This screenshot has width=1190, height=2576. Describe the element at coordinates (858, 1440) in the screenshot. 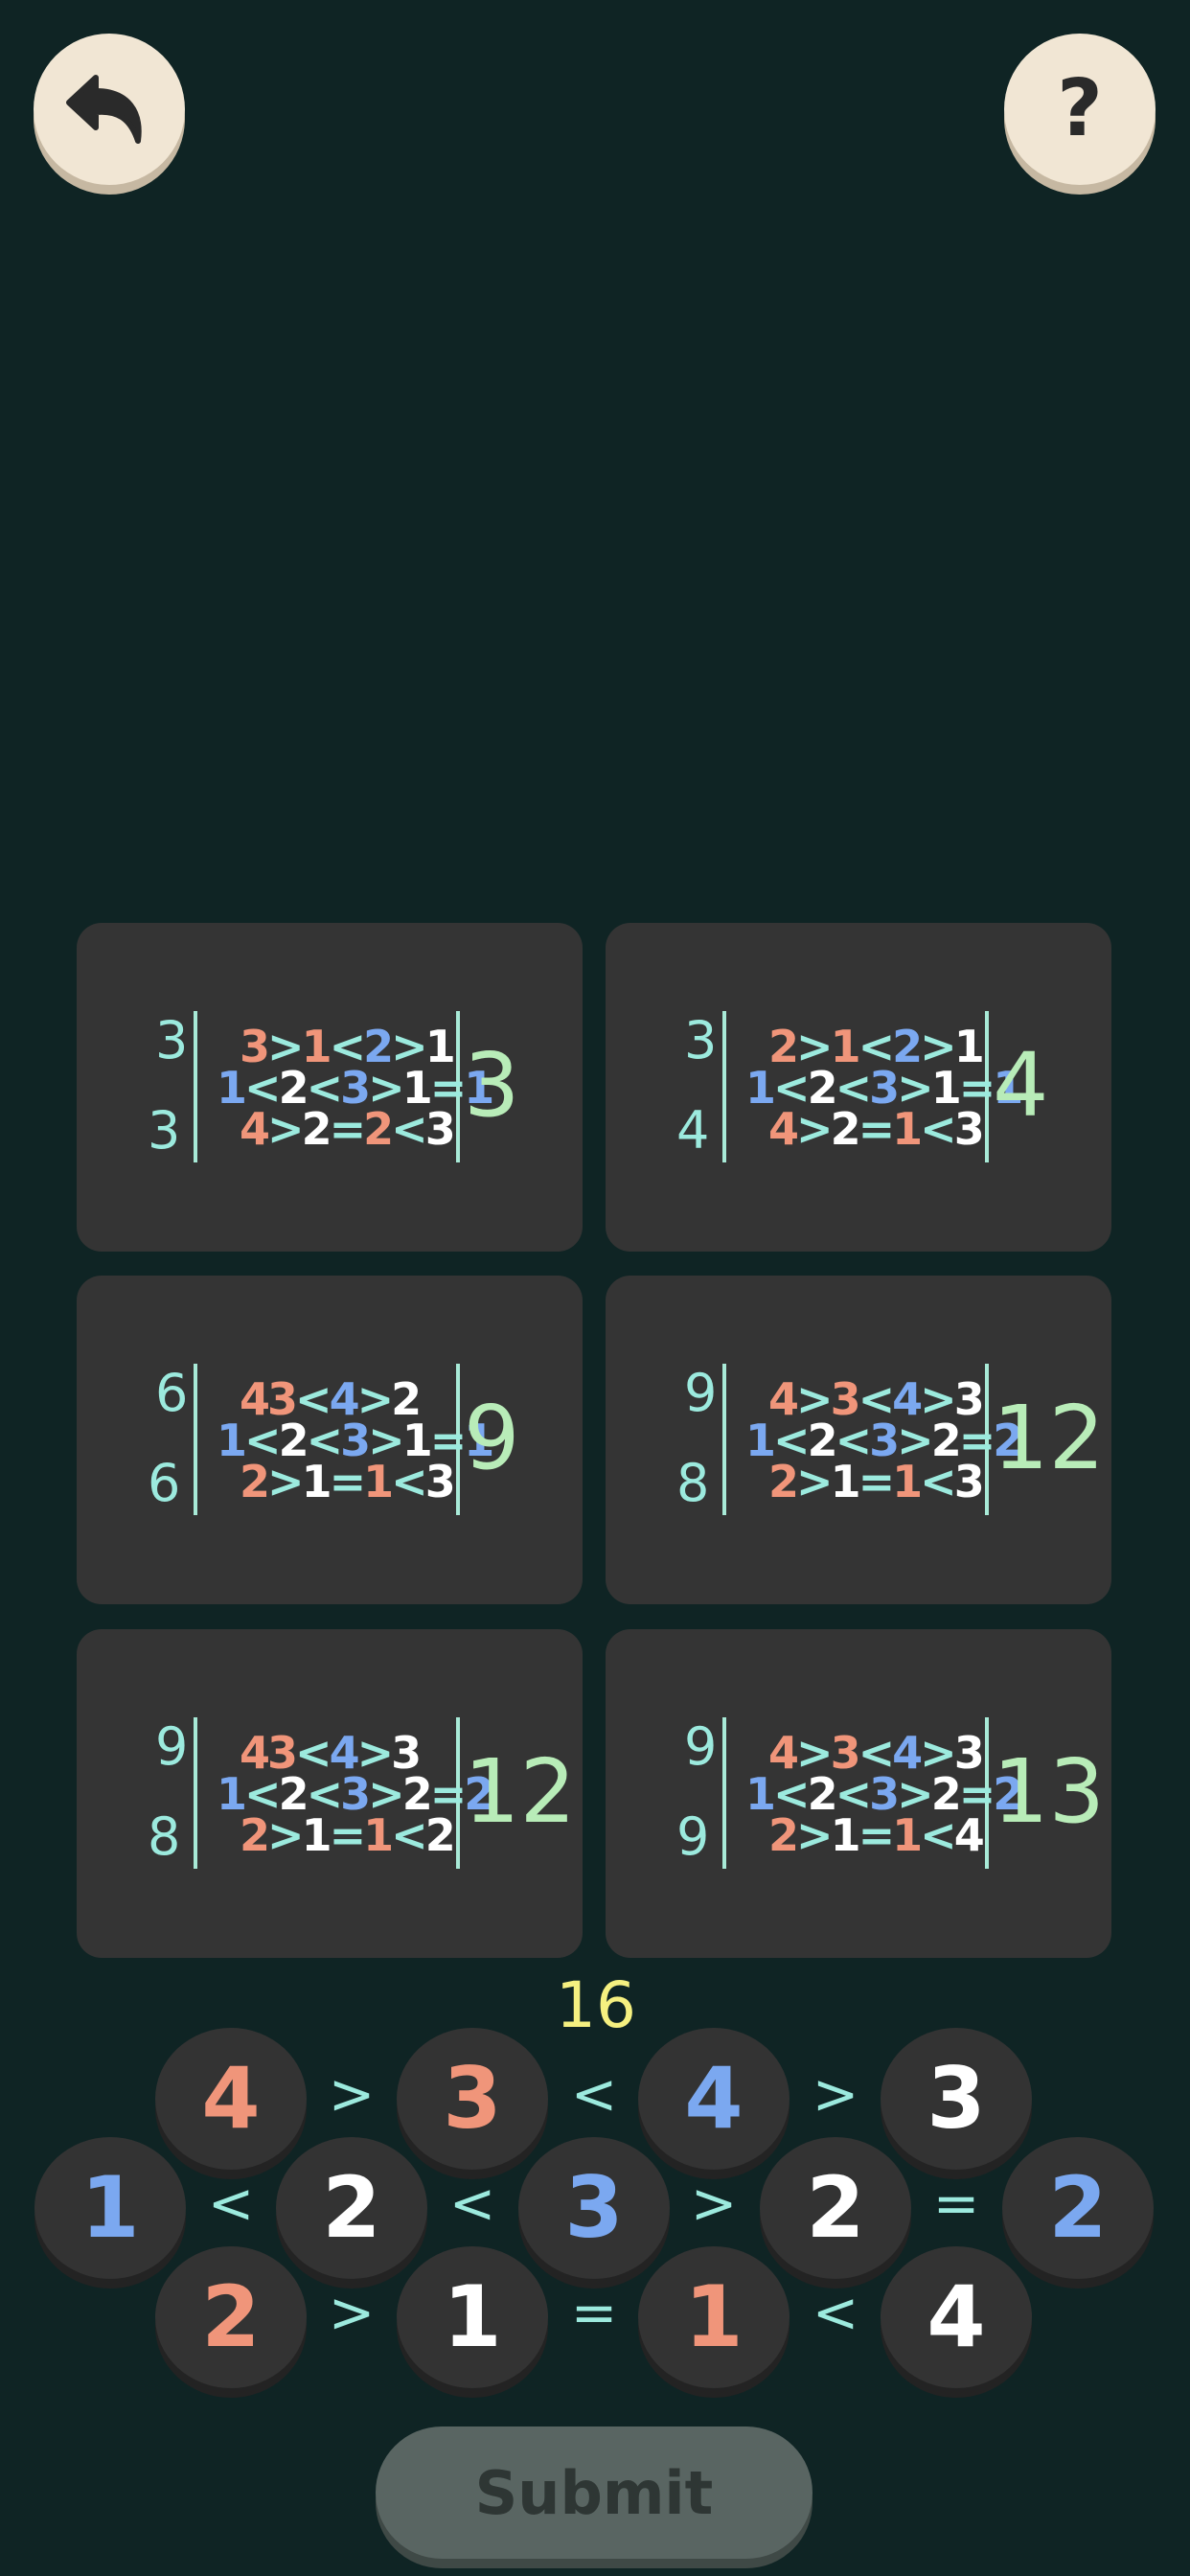

I see `solution-card: 9 8 4>3<4>3 1<2<3>2=2 2>1=1<3 12` at that location.